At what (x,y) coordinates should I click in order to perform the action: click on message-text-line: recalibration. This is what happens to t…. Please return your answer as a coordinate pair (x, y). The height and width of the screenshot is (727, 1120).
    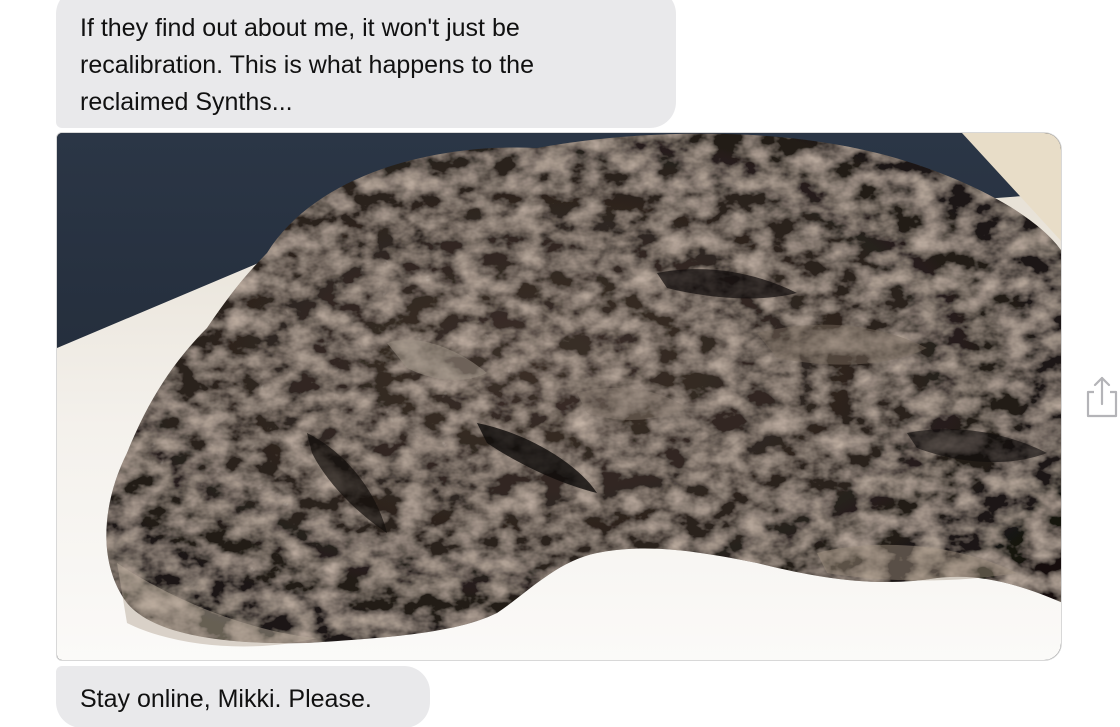
    Looking at the image, I should click on (307, 65).